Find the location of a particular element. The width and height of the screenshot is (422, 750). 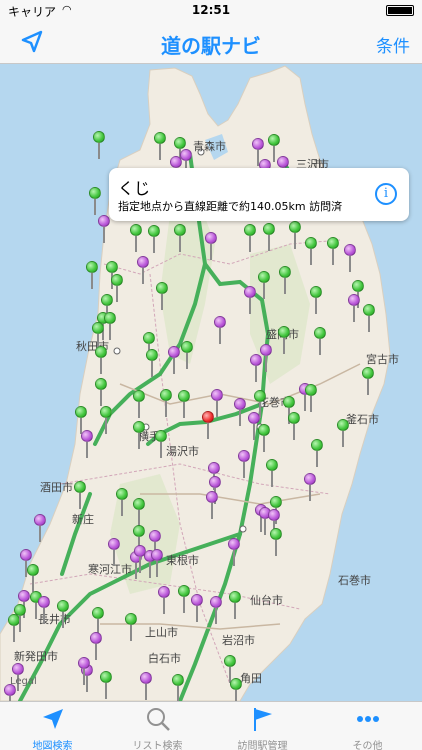

status-bar: キャリア ◠ 12:51 is located at coordinates (211, 10).